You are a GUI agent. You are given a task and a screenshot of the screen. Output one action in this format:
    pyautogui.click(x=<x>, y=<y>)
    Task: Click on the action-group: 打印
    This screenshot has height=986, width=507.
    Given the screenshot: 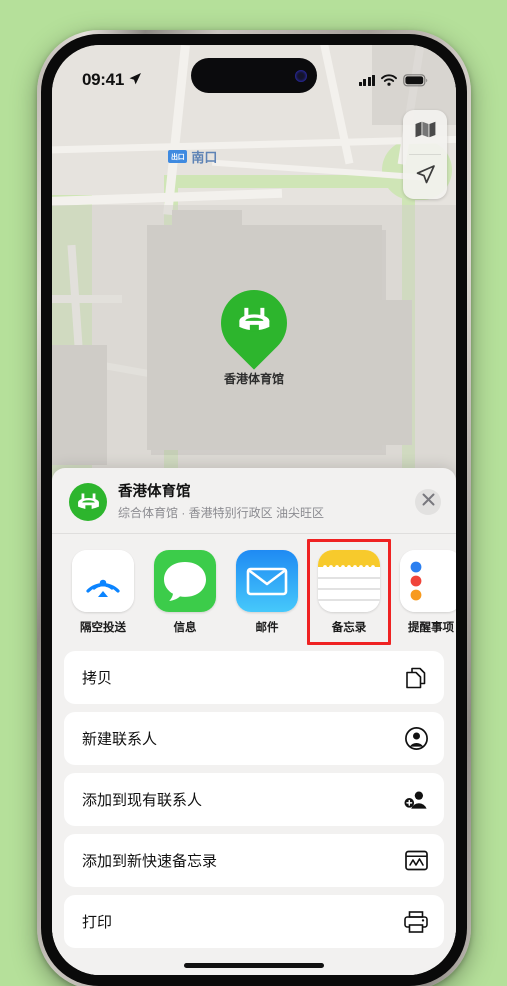 What is the action you would take?
    pyautogui.click(x=254, y=921)
    